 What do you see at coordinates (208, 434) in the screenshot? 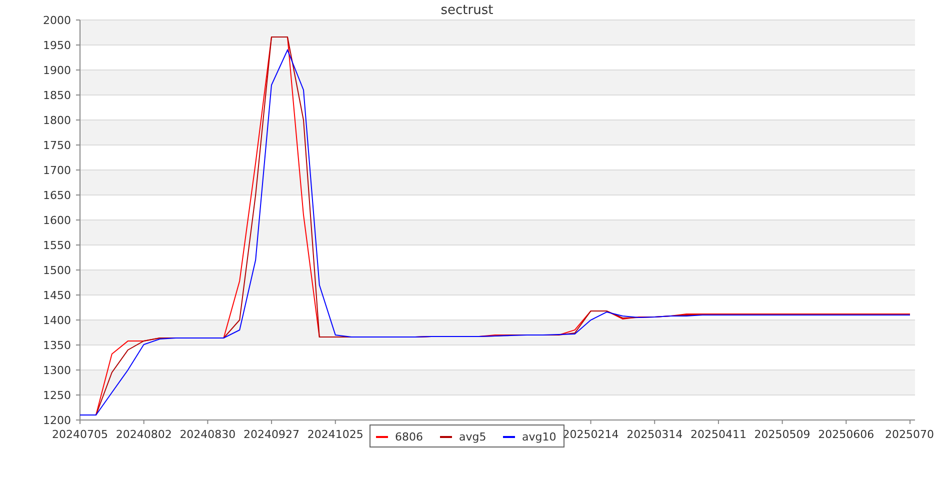
I see `axis-tick-label: 20240830` at bounding box center [208, 434].